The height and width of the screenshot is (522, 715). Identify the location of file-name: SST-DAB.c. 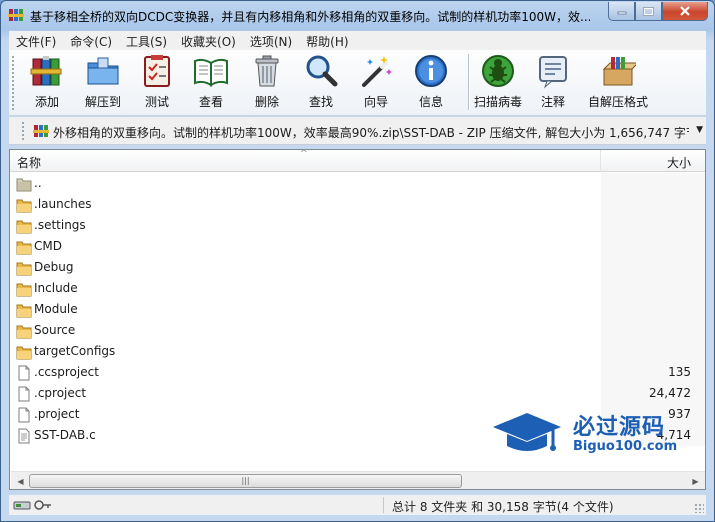
(65, 435).